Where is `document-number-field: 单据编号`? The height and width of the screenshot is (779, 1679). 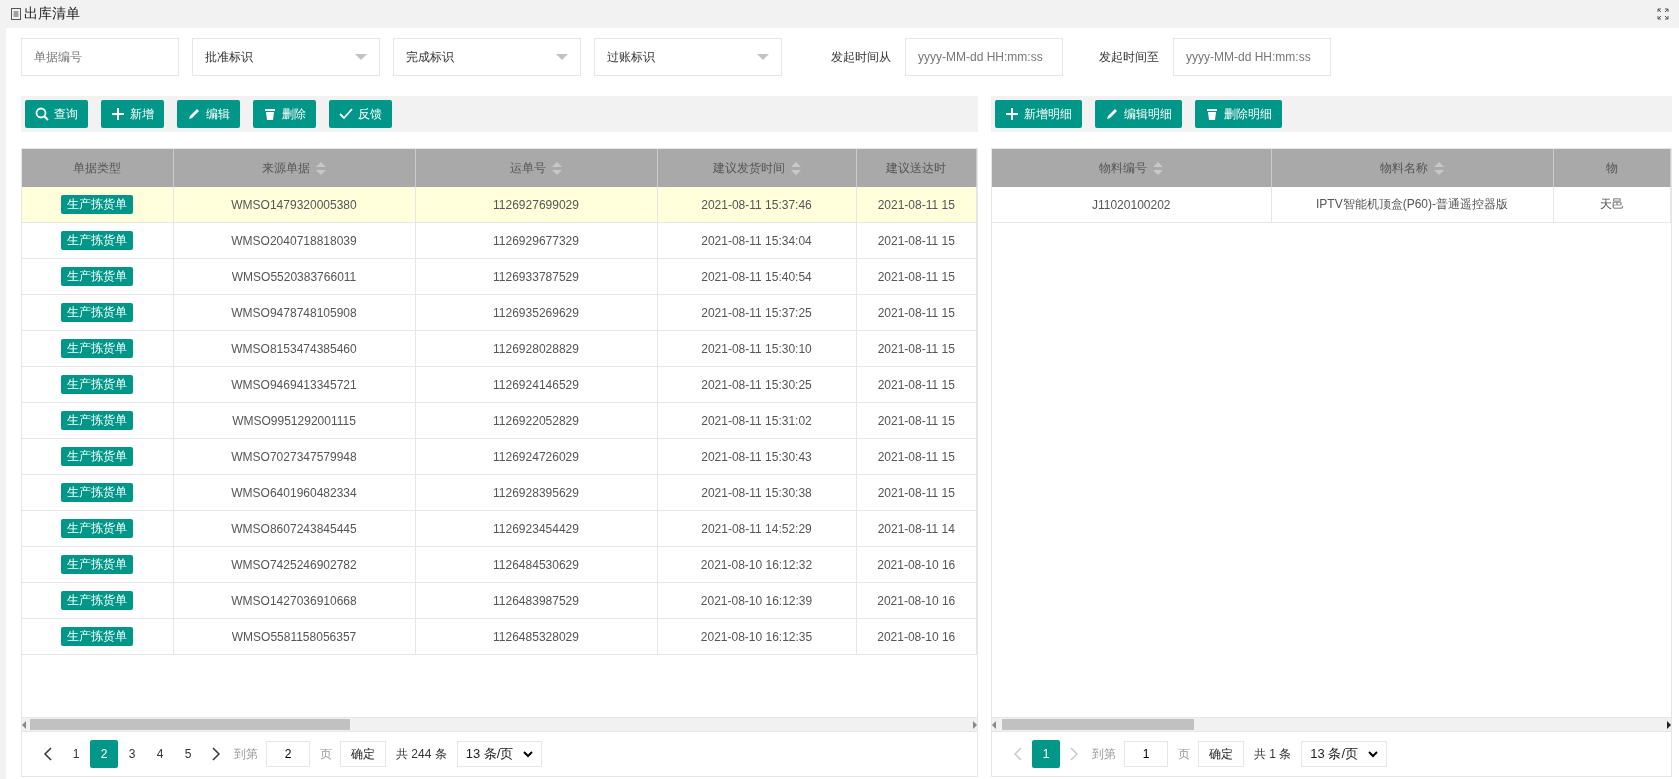 document-number-field: 单据编号 is located at coordinates (100, 57).